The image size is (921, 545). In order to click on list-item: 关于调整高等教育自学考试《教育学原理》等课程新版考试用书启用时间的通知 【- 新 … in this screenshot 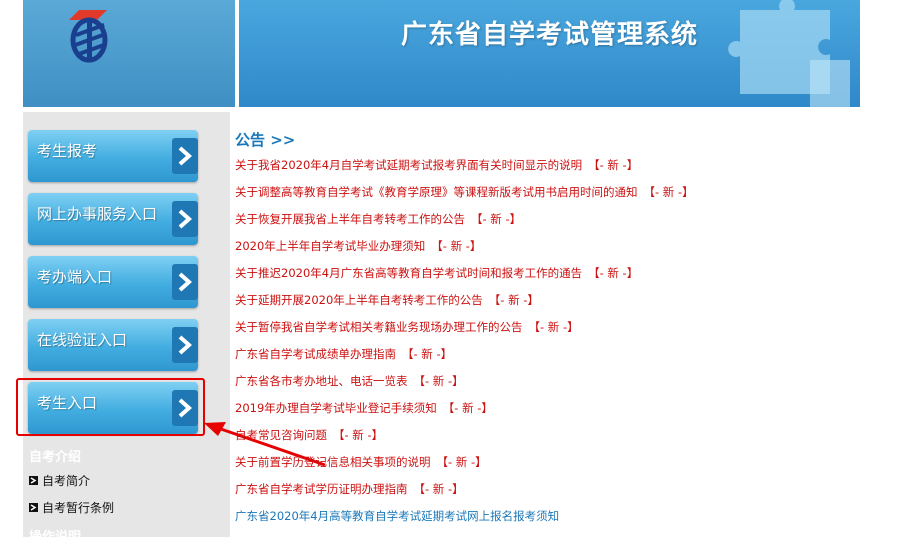, I will do `click(464, 197)`.